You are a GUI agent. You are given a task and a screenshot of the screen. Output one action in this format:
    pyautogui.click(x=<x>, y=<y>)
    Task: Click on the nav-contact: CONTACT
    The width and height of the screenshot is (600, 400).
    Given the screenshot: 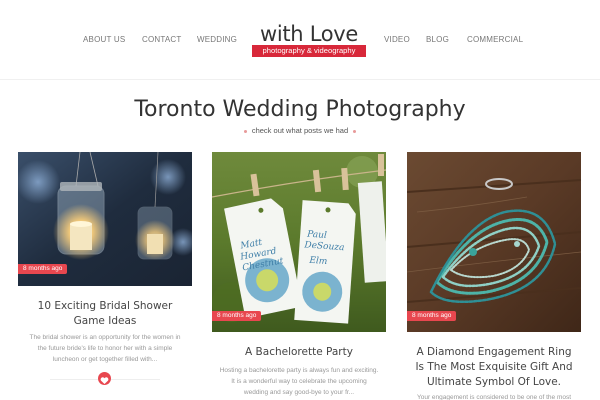 What is the action you would take?
    pyautogui.click(x=161, y=39)
    